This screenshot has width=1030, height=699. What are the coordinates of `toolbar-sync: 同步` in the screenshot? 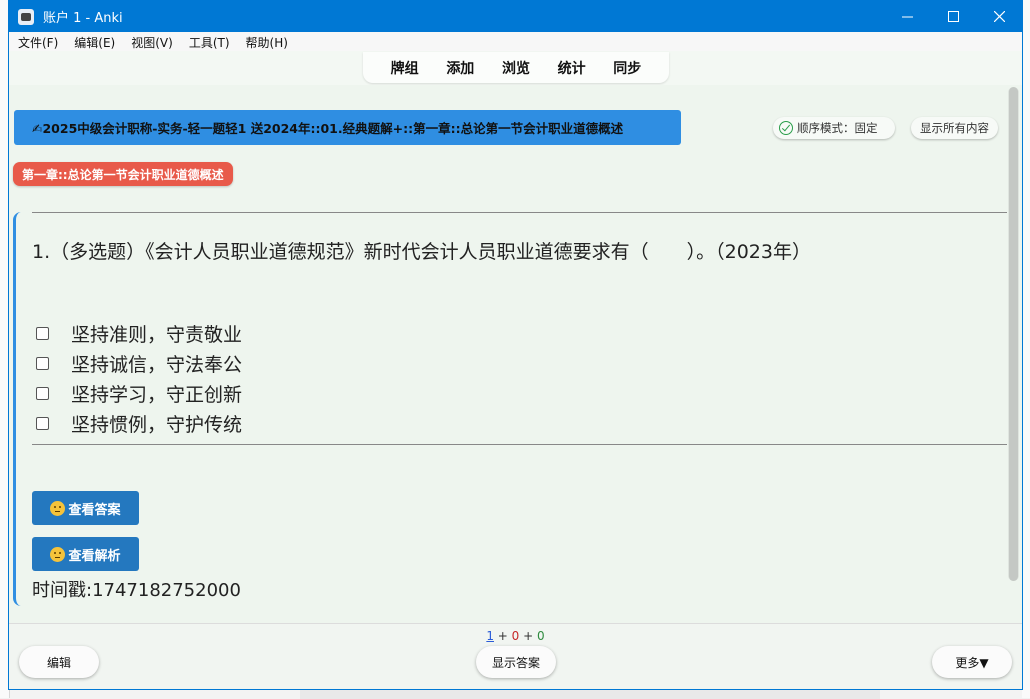 It's located at (627, 68).